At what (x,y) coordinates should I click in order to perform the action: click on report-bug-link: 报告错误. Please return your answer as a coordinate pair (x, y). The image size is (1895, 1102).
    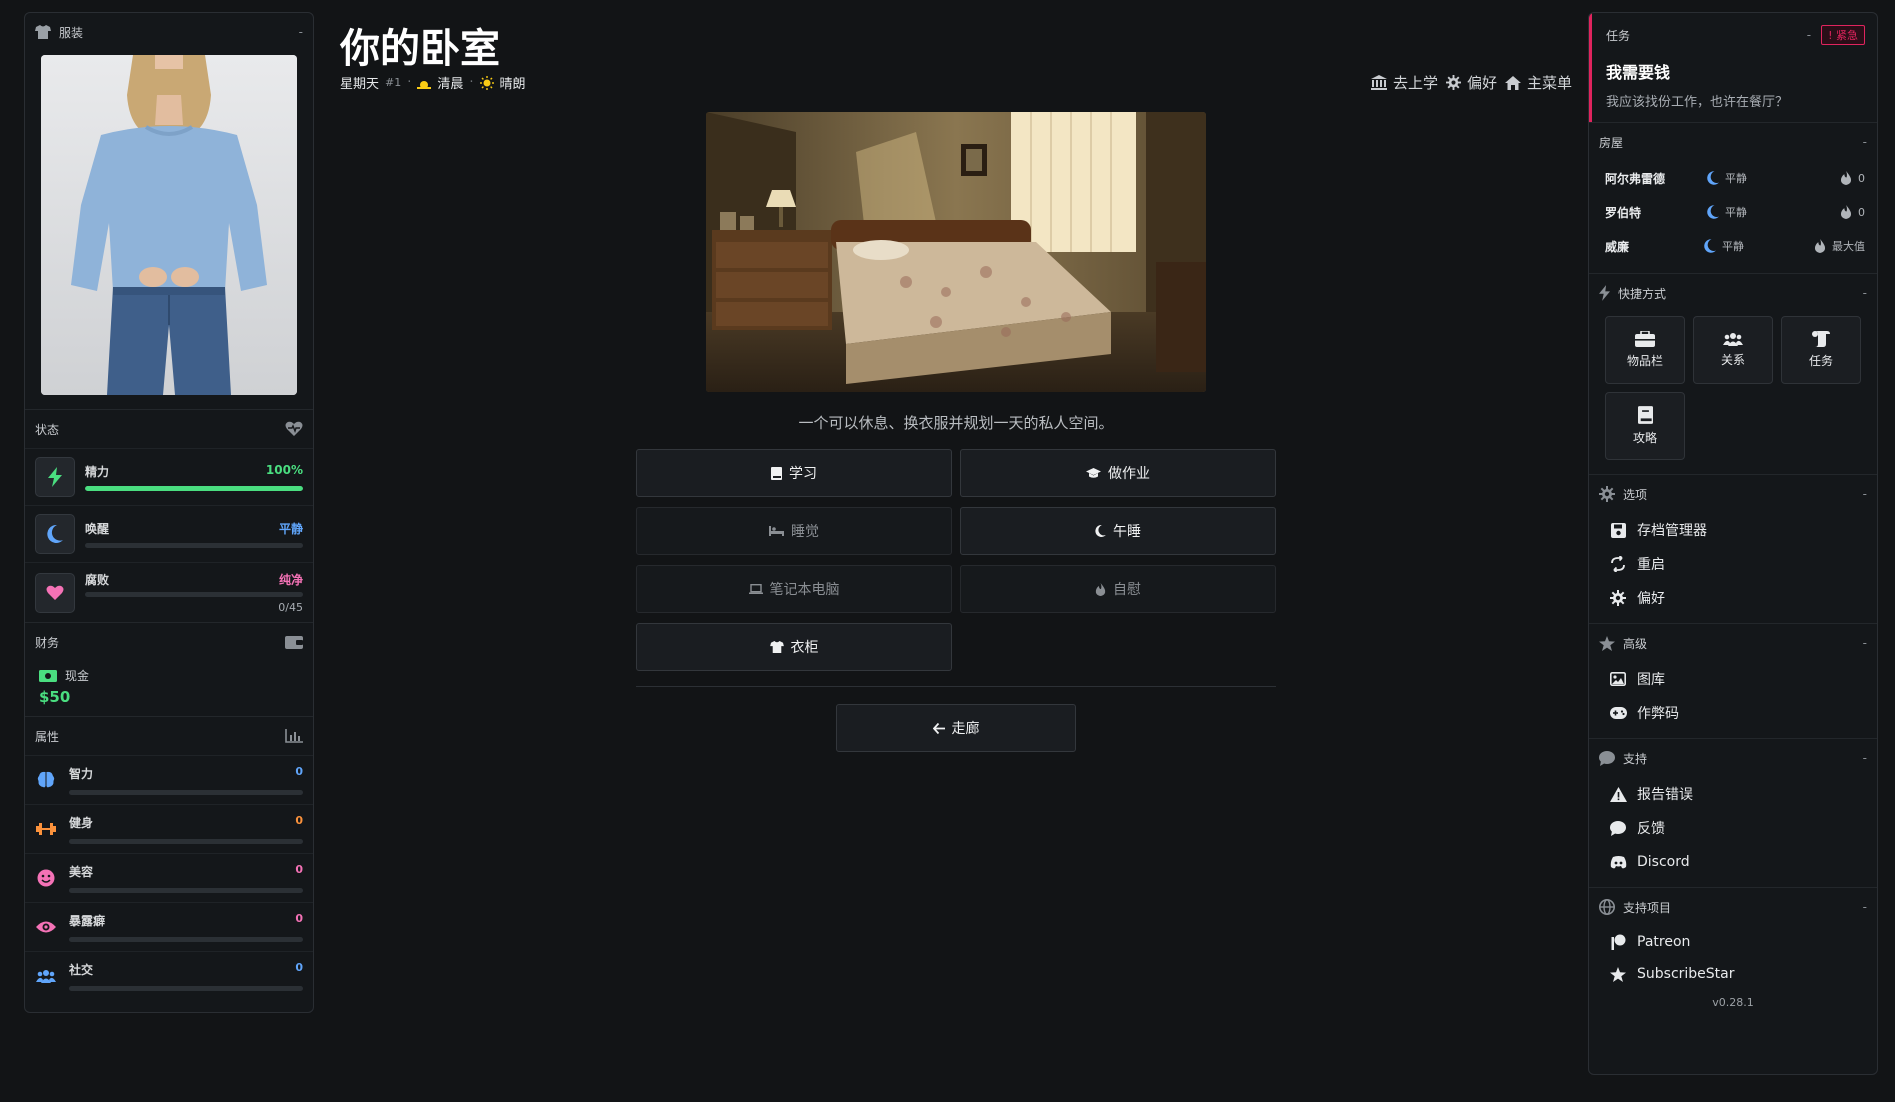
    Looking at the image, I should click on (1736, 794).